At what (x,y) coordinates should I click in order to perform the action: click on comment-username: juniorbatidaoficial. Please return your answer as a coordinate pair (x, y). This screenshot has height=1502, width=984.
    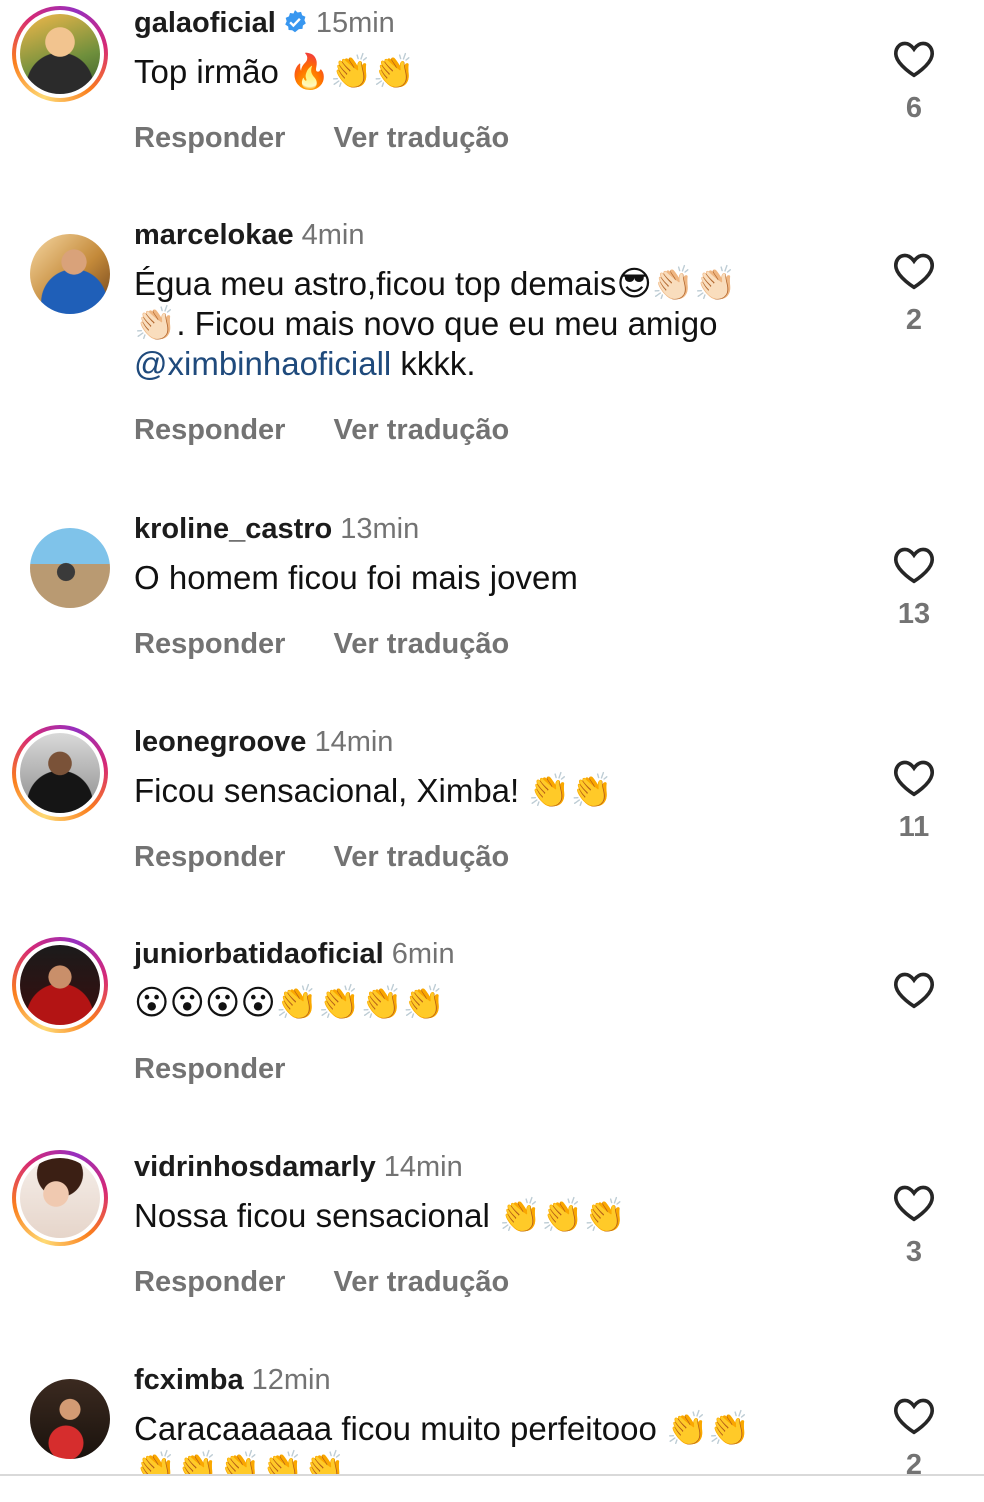
    Looking at the image, I should click on (259, 954).